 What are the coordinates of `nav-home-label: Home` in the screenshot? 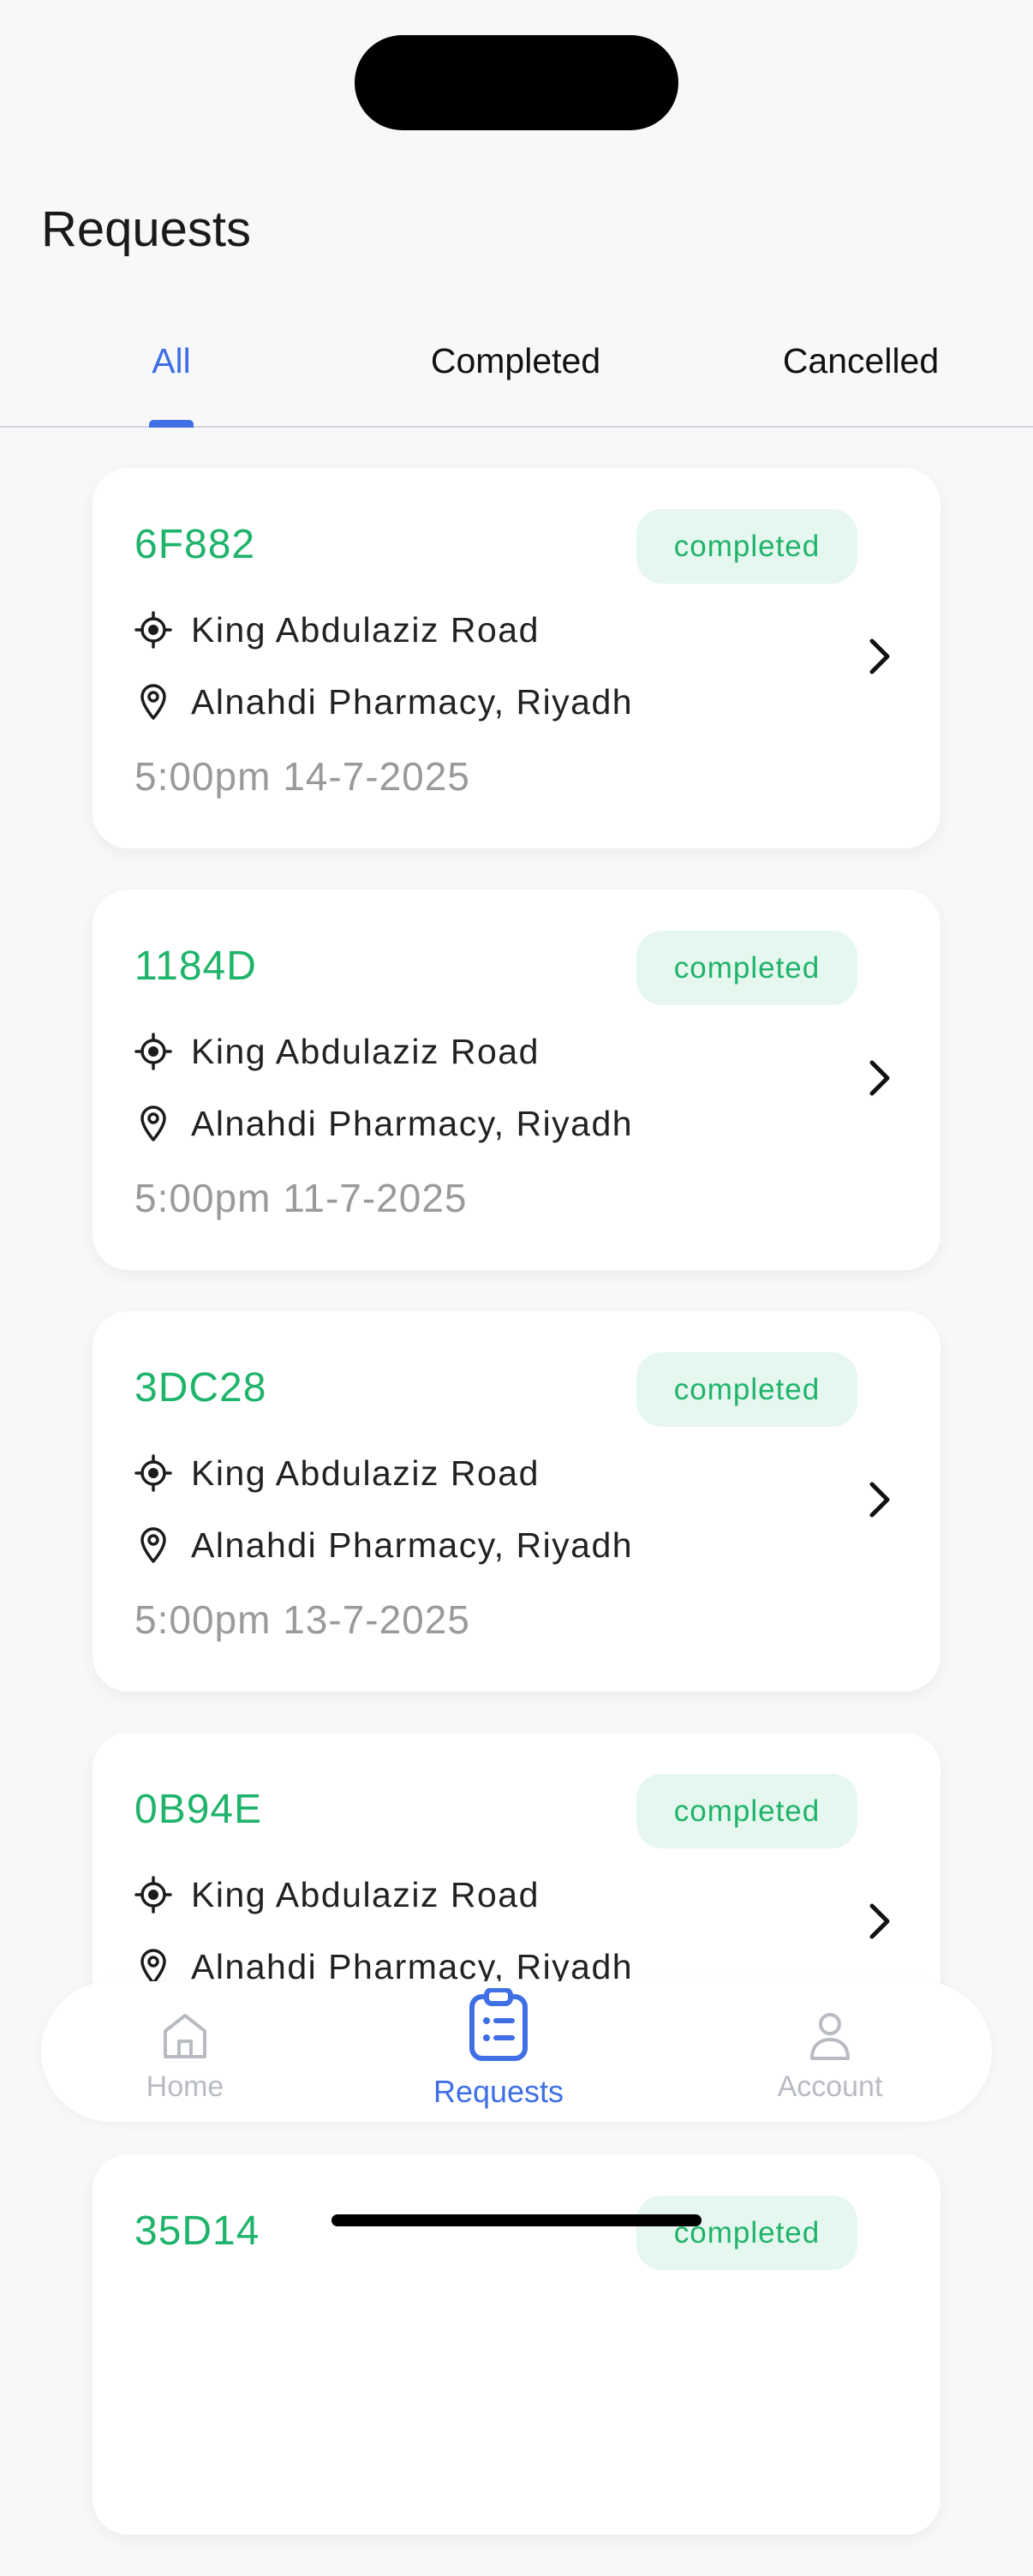 It's located at (185, 2086).